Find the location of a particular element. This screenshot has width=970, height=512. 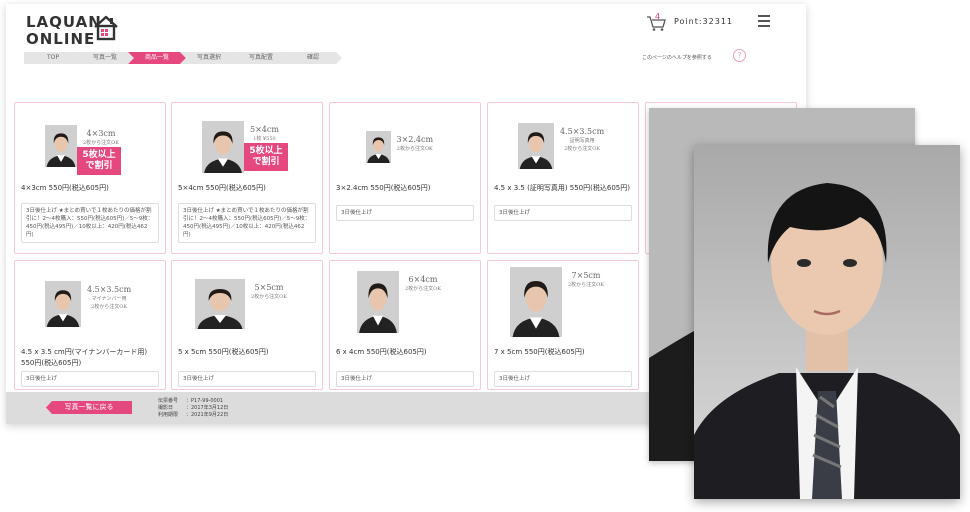

size-label: 5×5cm 2枚から注文OK is located at coordinates (269, 292).